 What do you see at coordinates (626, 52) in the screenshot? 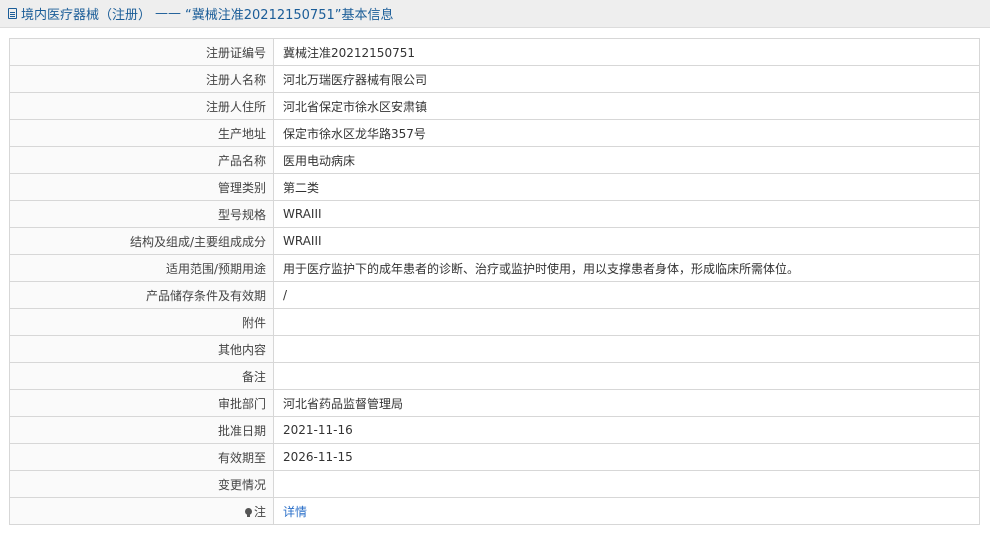
I see `row-value-registration-no: 冀械注准20212150751` at bounding box center [626, 52].